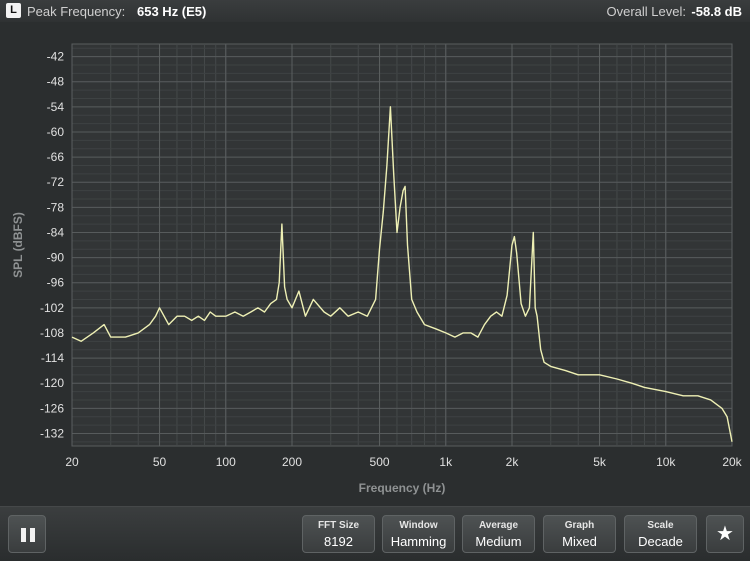  Describe the element at coordinates (292, 462) in the screenshot. I see `x-tick-label: 200` at that location.